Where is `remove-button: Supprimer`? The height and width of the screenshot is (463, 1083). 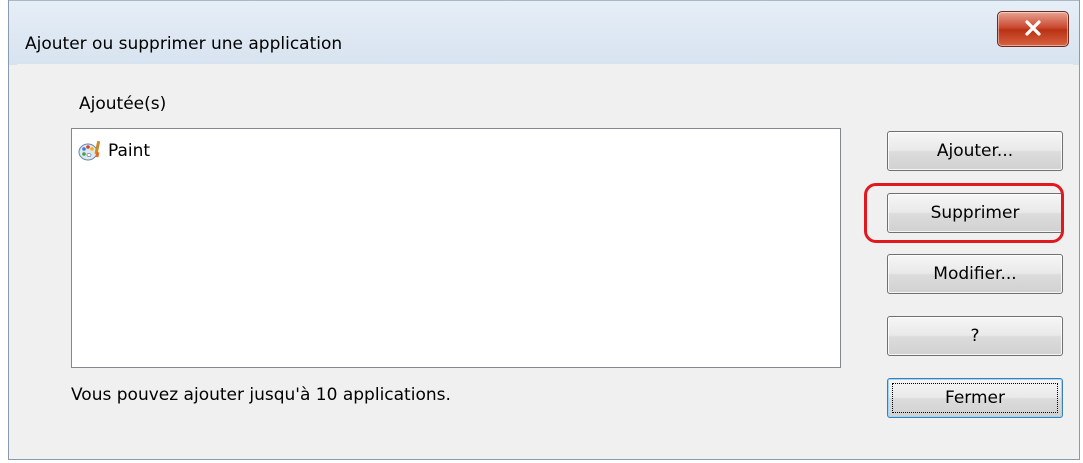 remove-button: Supprimer is located at coordinates (975, 213).